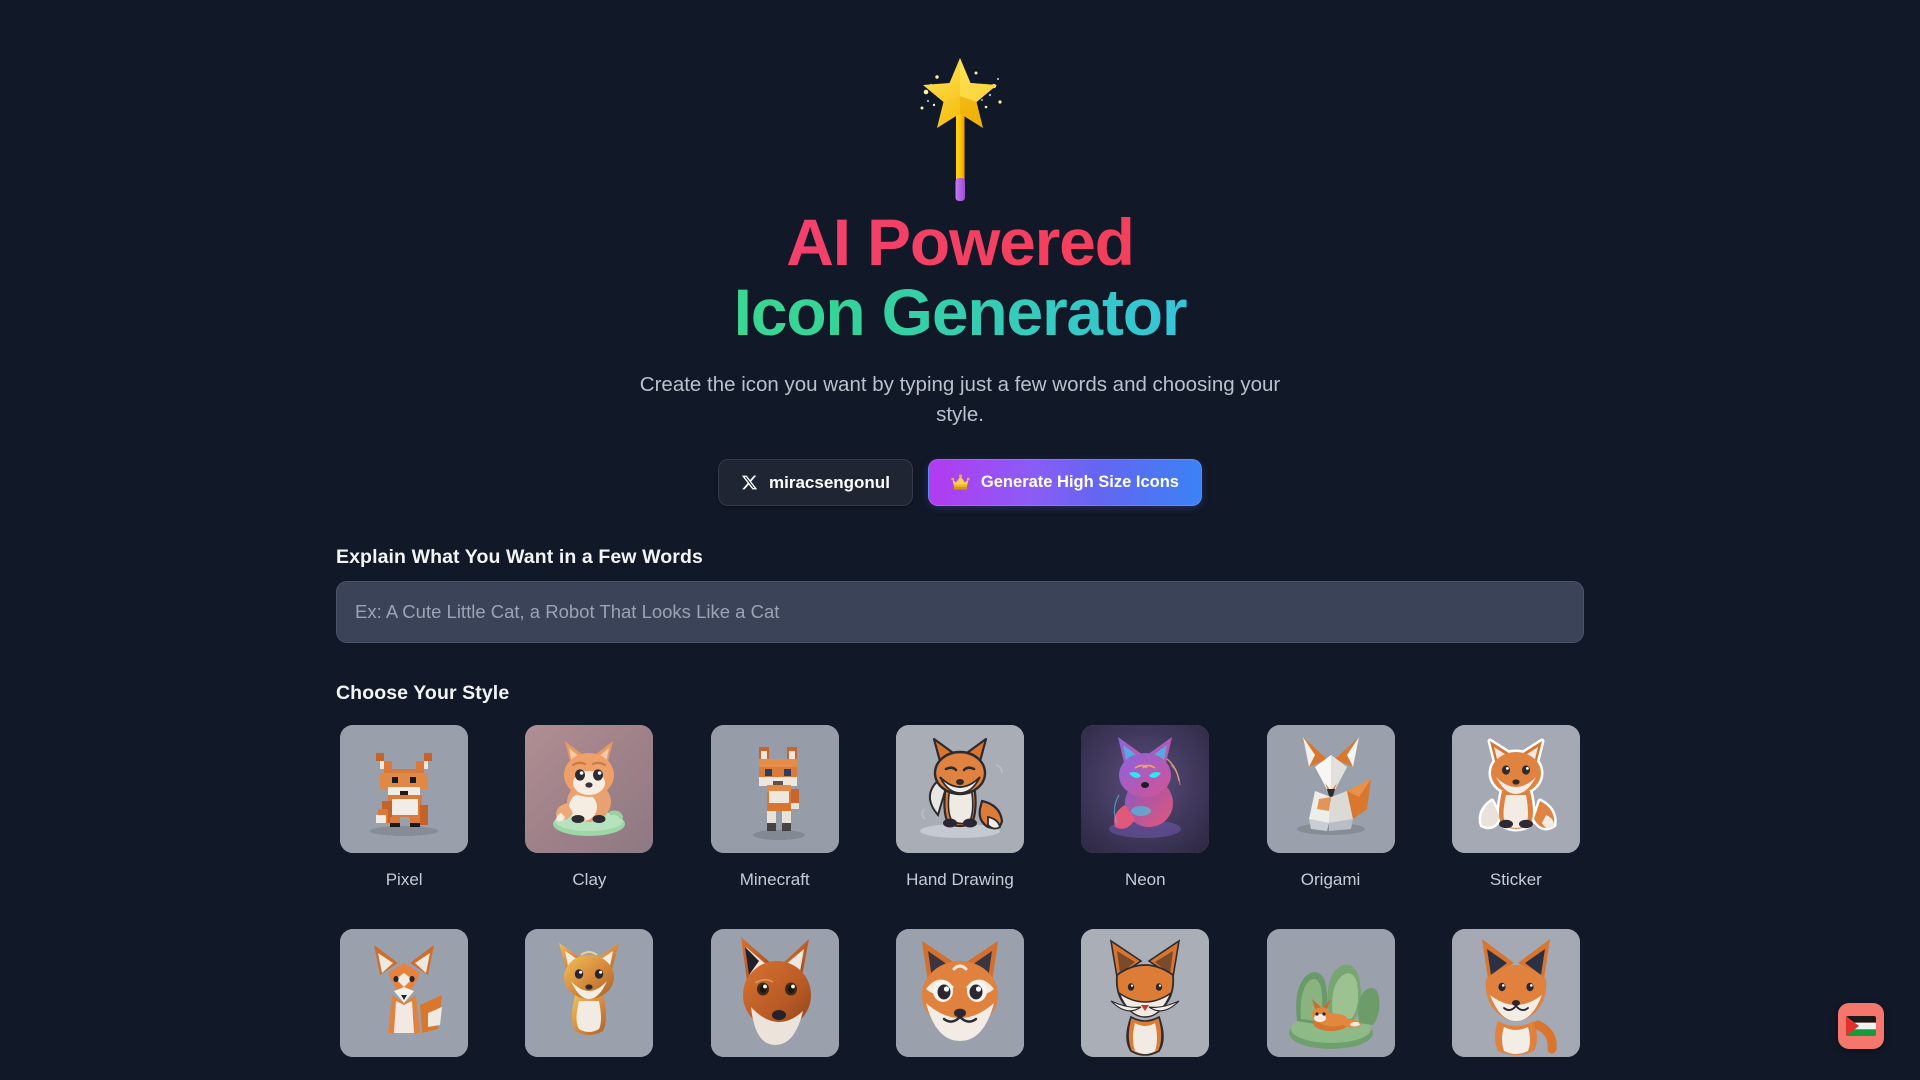 This screenshot has height=1080, width=1920. I want to click on style-card-origami: Origami, so click(1330, 808).